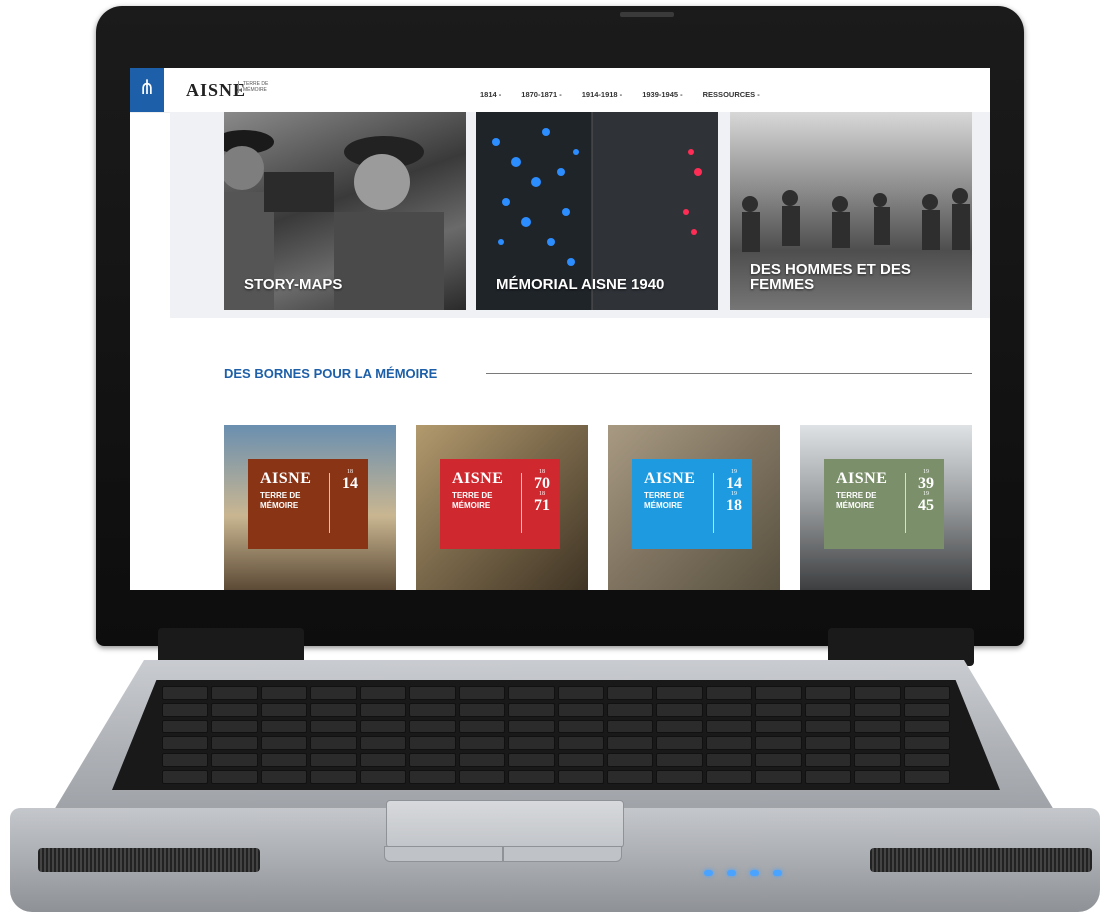 This screenshot has width=1109, height=920. I want to click on nav-item-1939-1945: 1939-1945 -, so click(662, 94).